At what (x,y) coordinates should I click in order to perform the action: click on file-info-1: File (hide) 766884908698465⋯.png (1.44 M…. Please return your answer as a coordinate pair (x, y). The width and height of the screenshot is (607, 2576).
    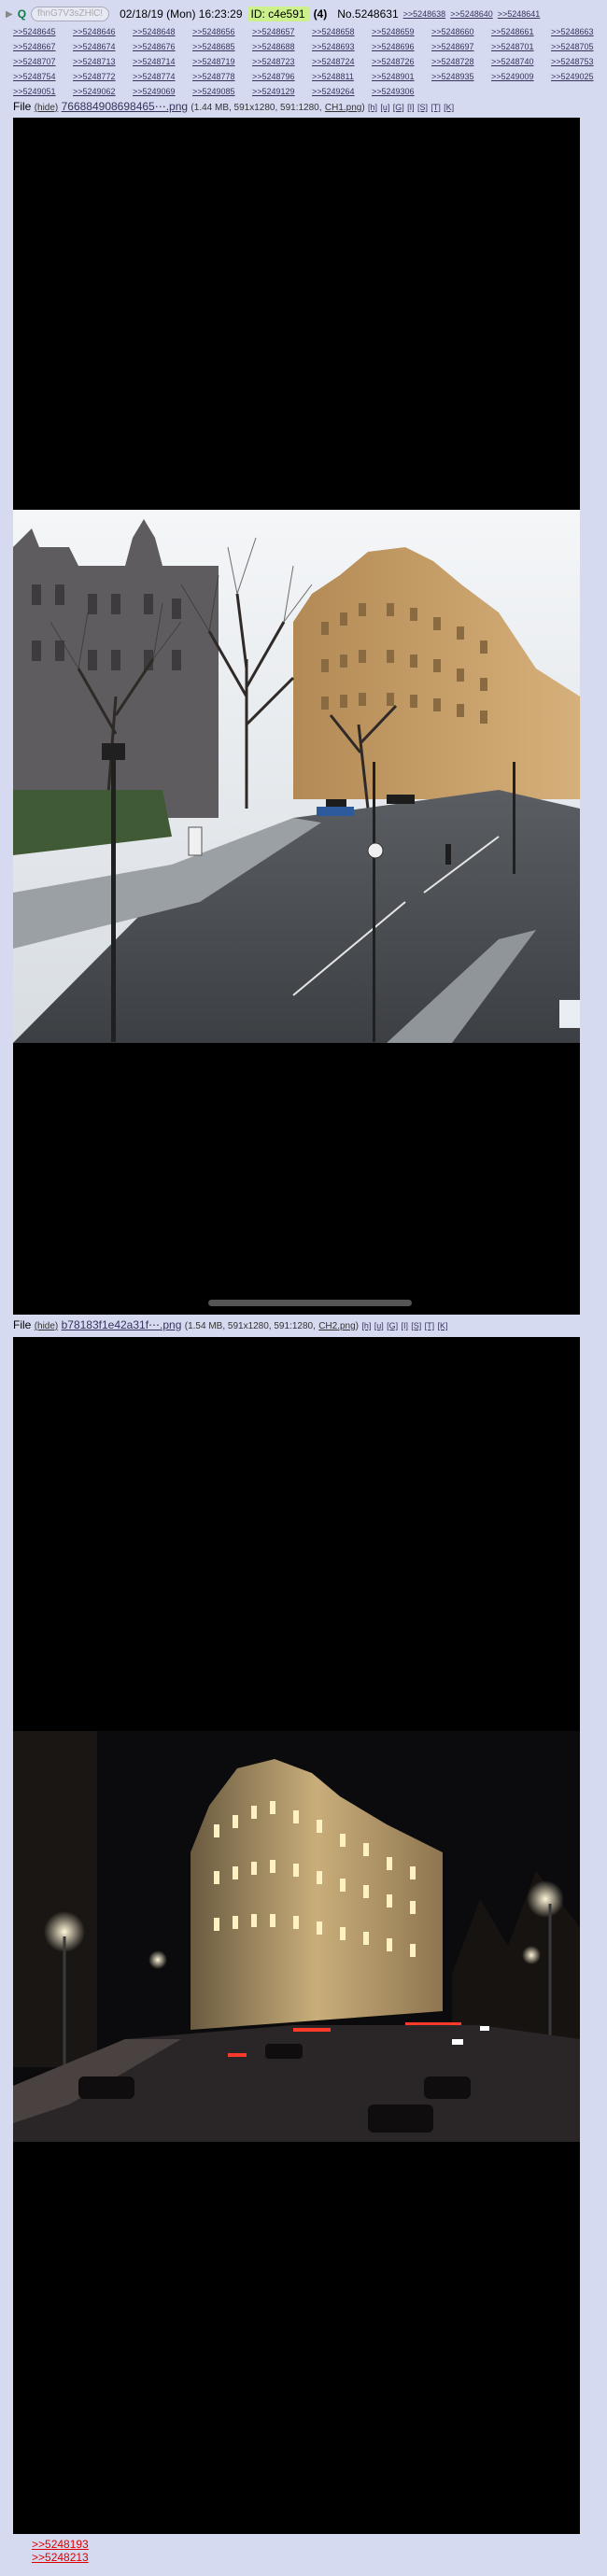
    Looking at the image, I should click on (233, 108).